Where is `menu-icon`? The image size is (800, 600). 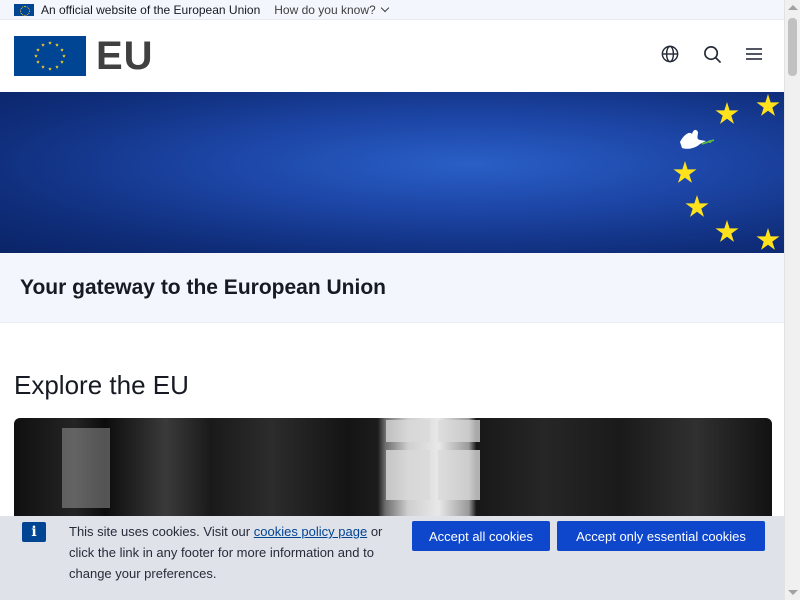 menu-icon is located at coordinates (754, 54).